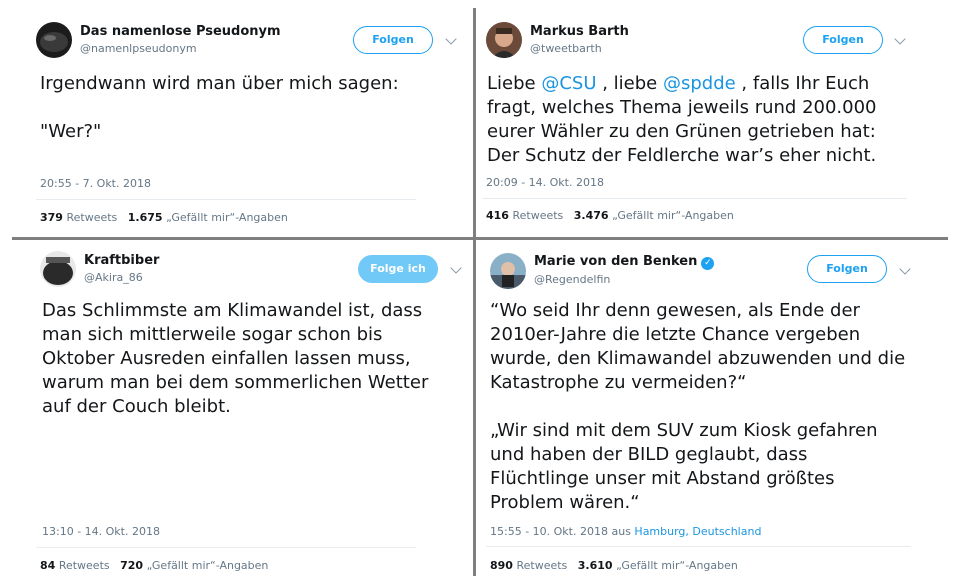 The height and width of the screenshot is (579, 960). Describe the element at coordinates (47, 565) in the screenshot. I see `retweet-count: 84` at that location.